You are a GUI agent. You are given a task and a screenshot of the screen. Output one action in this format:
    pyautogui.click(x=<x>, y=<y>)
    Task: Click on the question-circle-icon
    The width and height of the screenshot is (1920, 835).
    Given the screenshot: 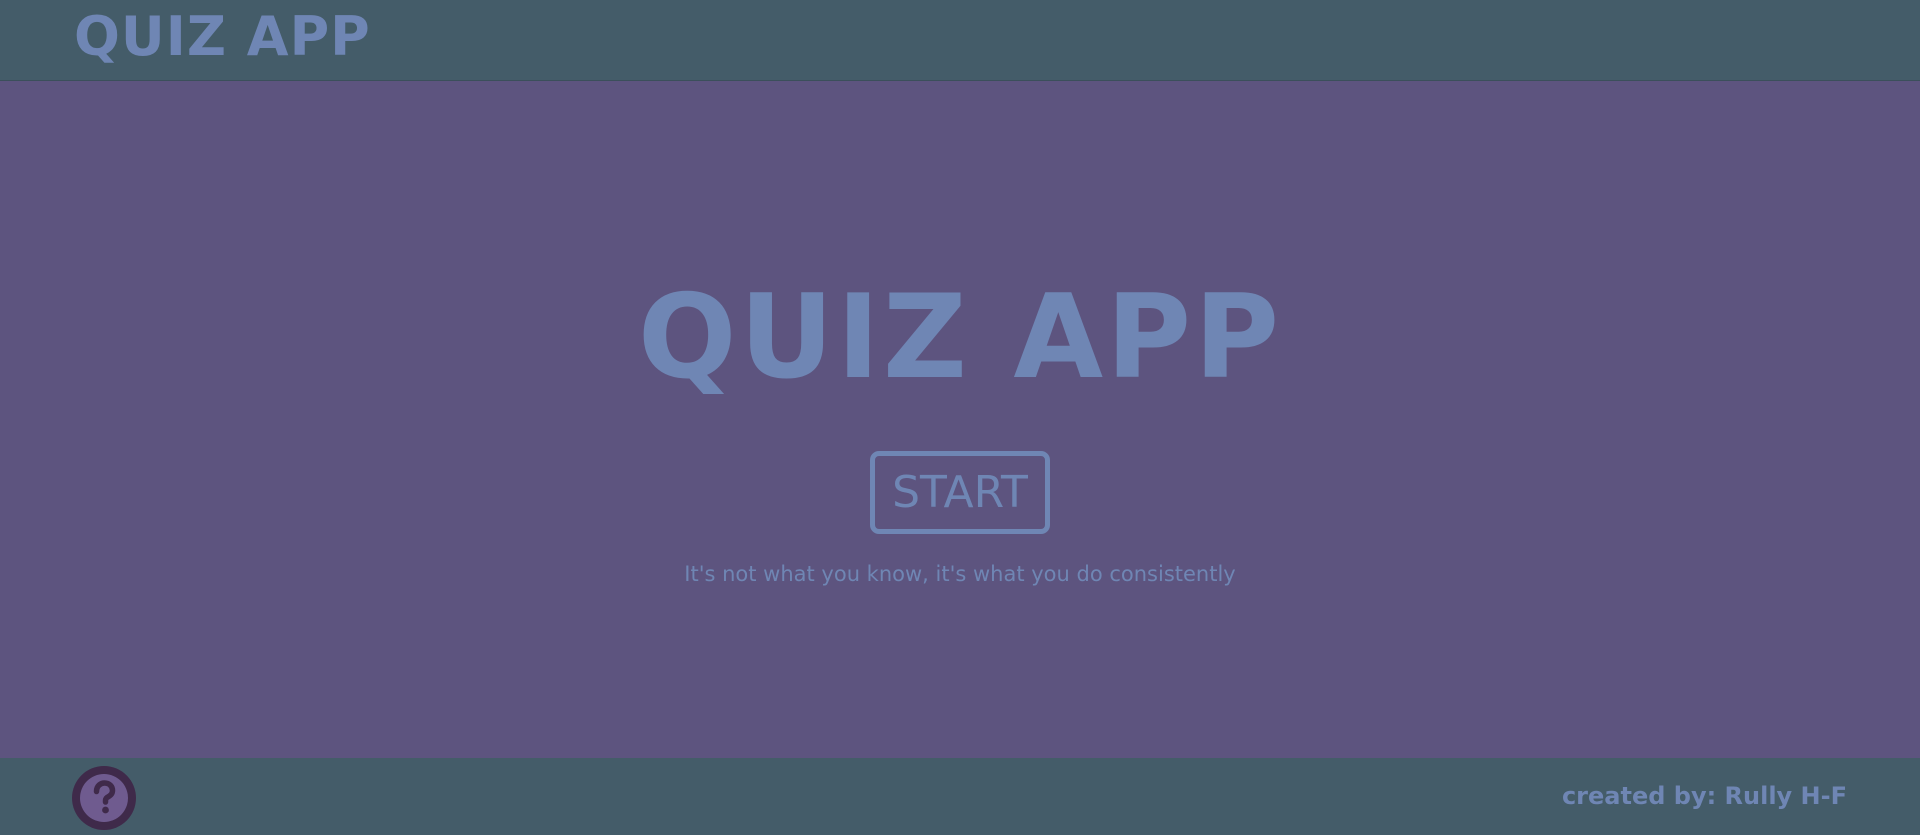 What is the action you would take?
    pyautogui.click(x=104, y=798)
    